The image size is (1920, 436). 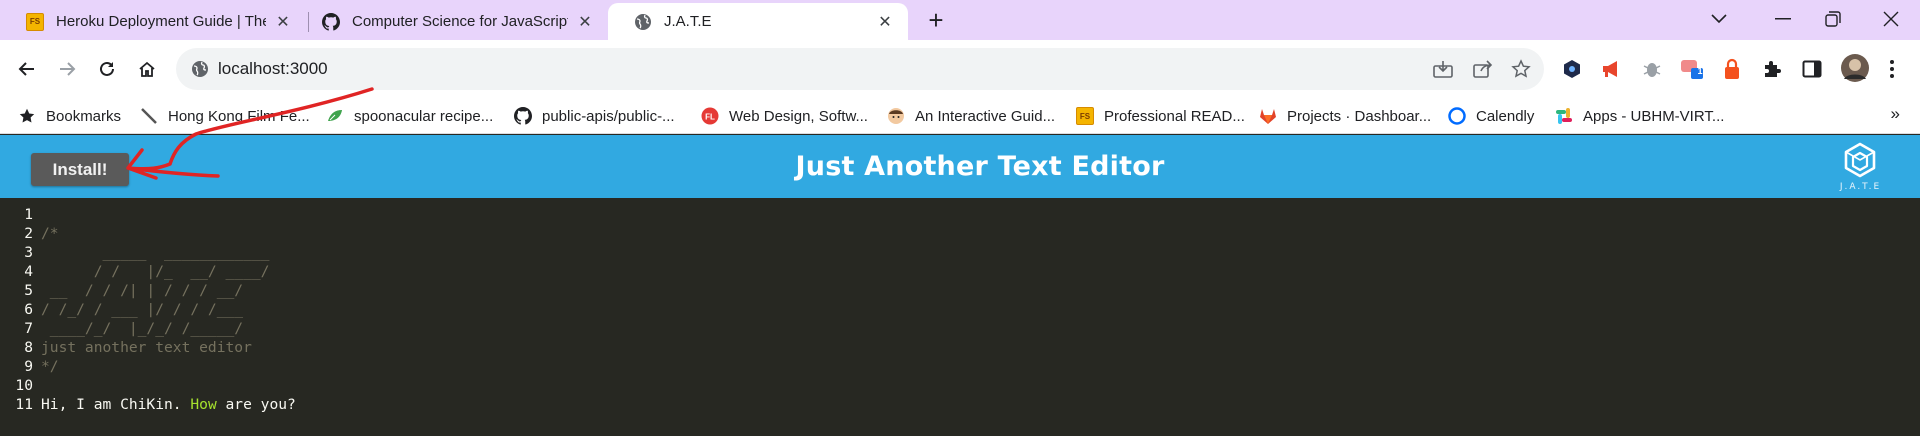 I want to click on text-segment: are you?, so click(x=256, y=404).